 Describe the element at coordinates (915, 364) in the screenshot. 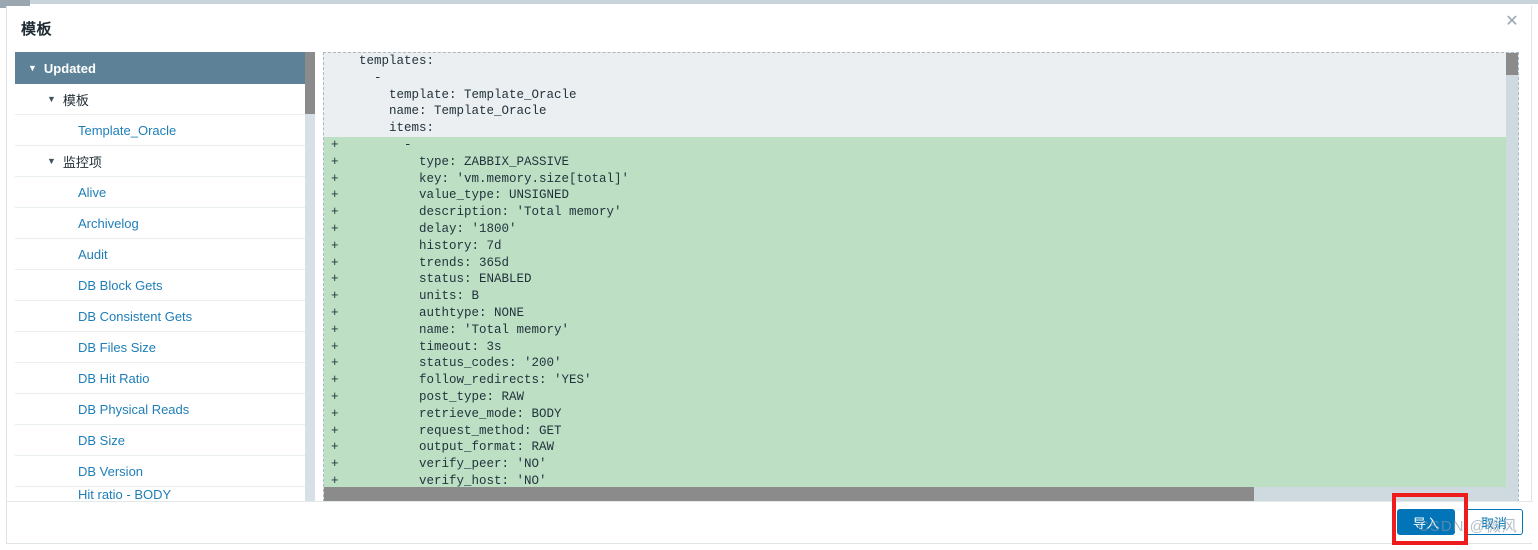

I see `diff-line: + status_codes: '200'` at that location.